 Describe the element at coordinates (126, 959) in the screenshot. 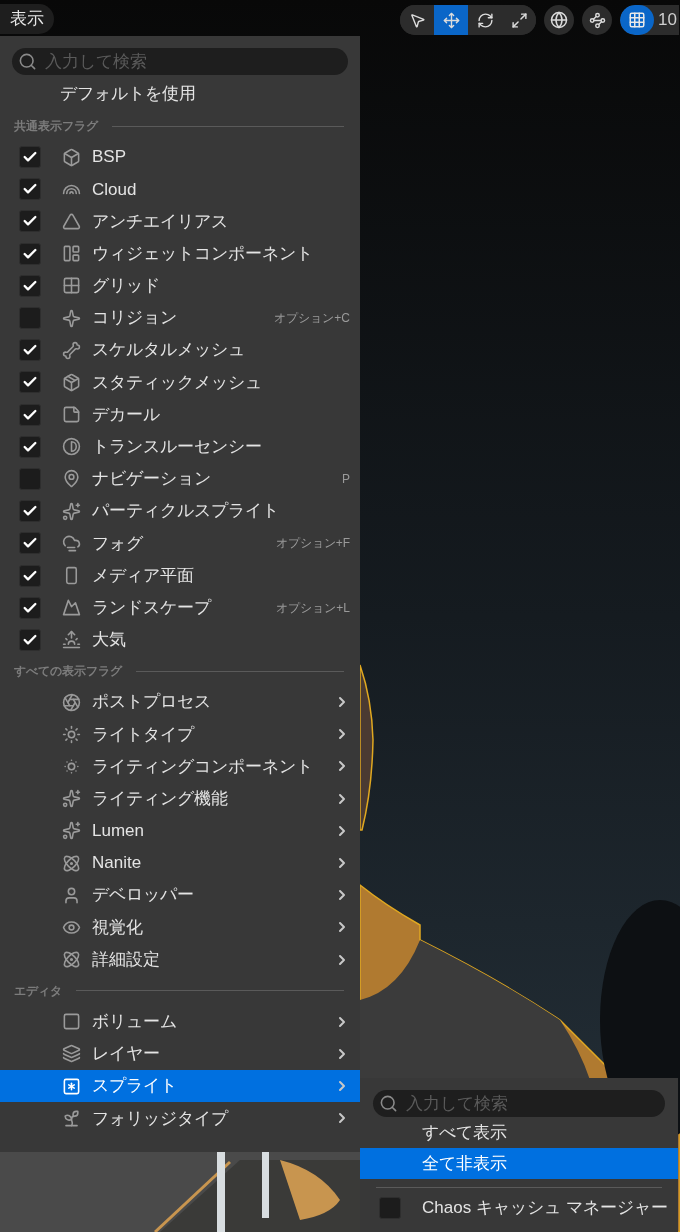

I see `menu-item-label: 詳細設定` at that location.